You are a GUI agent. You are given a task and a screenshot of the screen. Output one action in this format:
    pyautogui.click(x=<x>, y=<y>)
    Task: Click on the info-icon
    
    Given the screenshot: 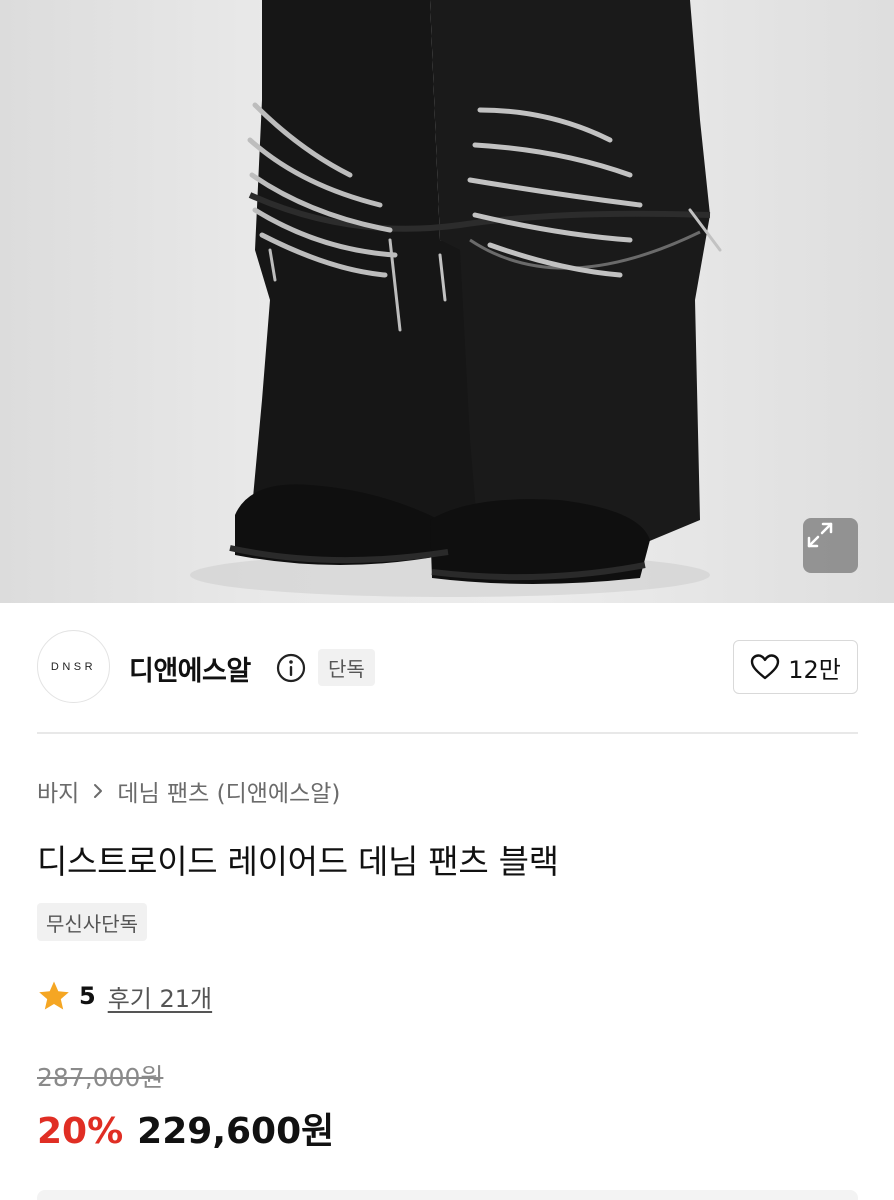 What is the action you would take?
    pyautogui.click(x=291, y=668)
    